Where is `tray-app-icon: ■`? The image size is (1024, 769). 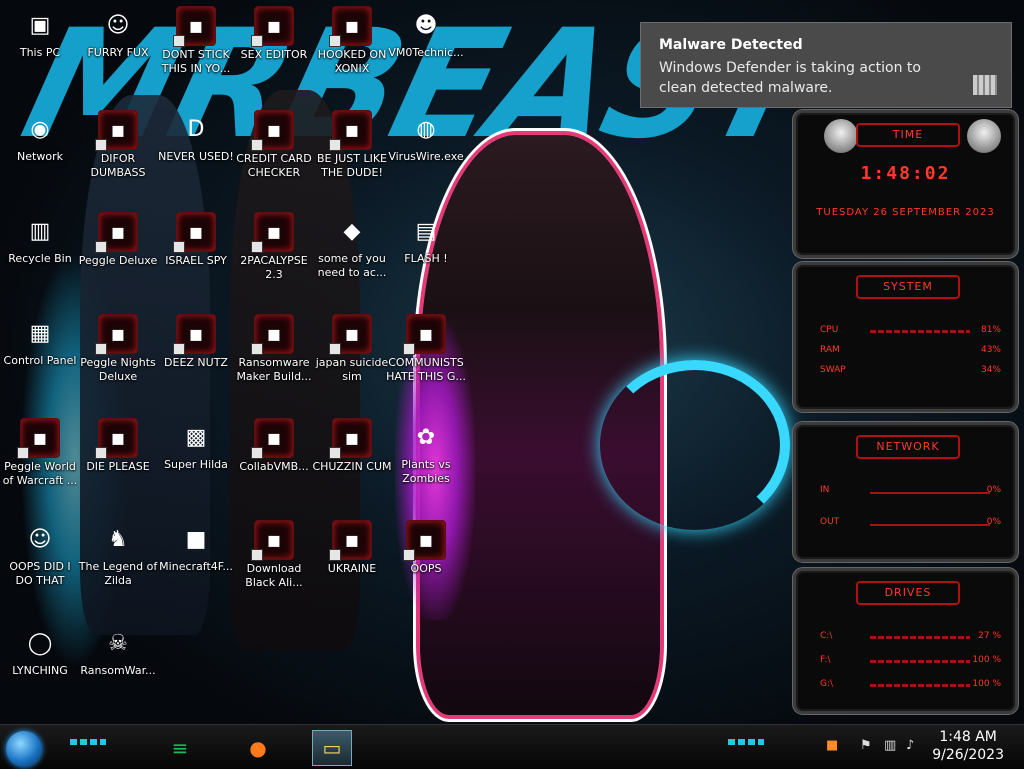 tray-app-icon: ■ is located at coordinates (832, 745).